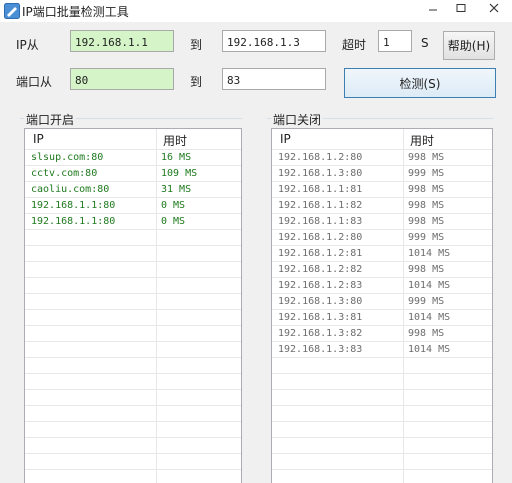 The height and width of the screenshot is (483, 512). What do you see at coordinates (382, 139) in the screenshot?
I see `closed-ports-header: IP 用时` at bounding box center [382, 139].